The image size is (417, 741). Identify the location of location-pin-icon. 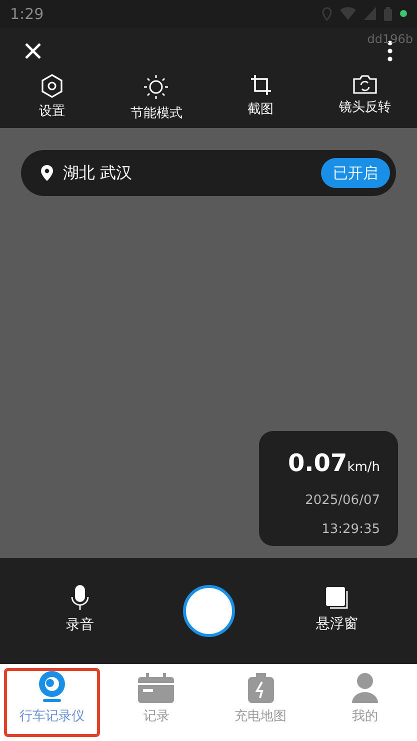
(47, 172).